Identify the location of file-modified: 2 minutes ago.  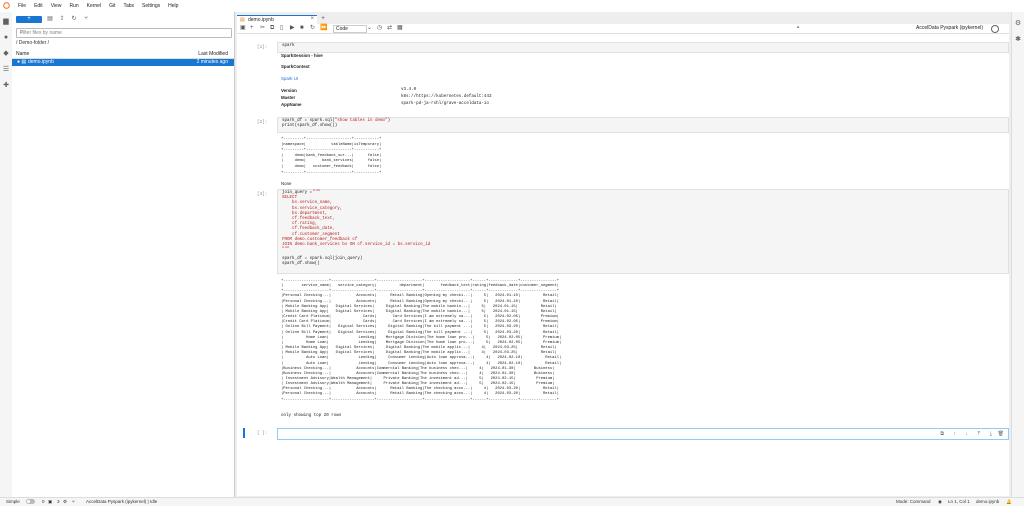
(212, 62).